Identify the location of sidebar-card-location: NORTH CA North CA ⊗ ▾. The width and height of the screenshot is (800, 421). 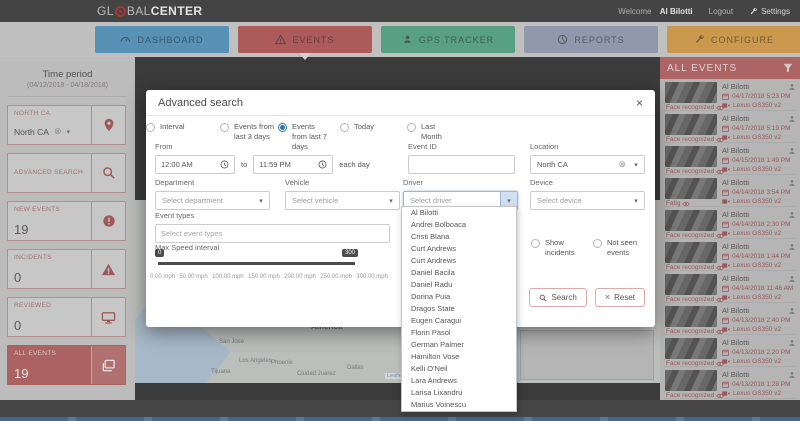
(66, 125).